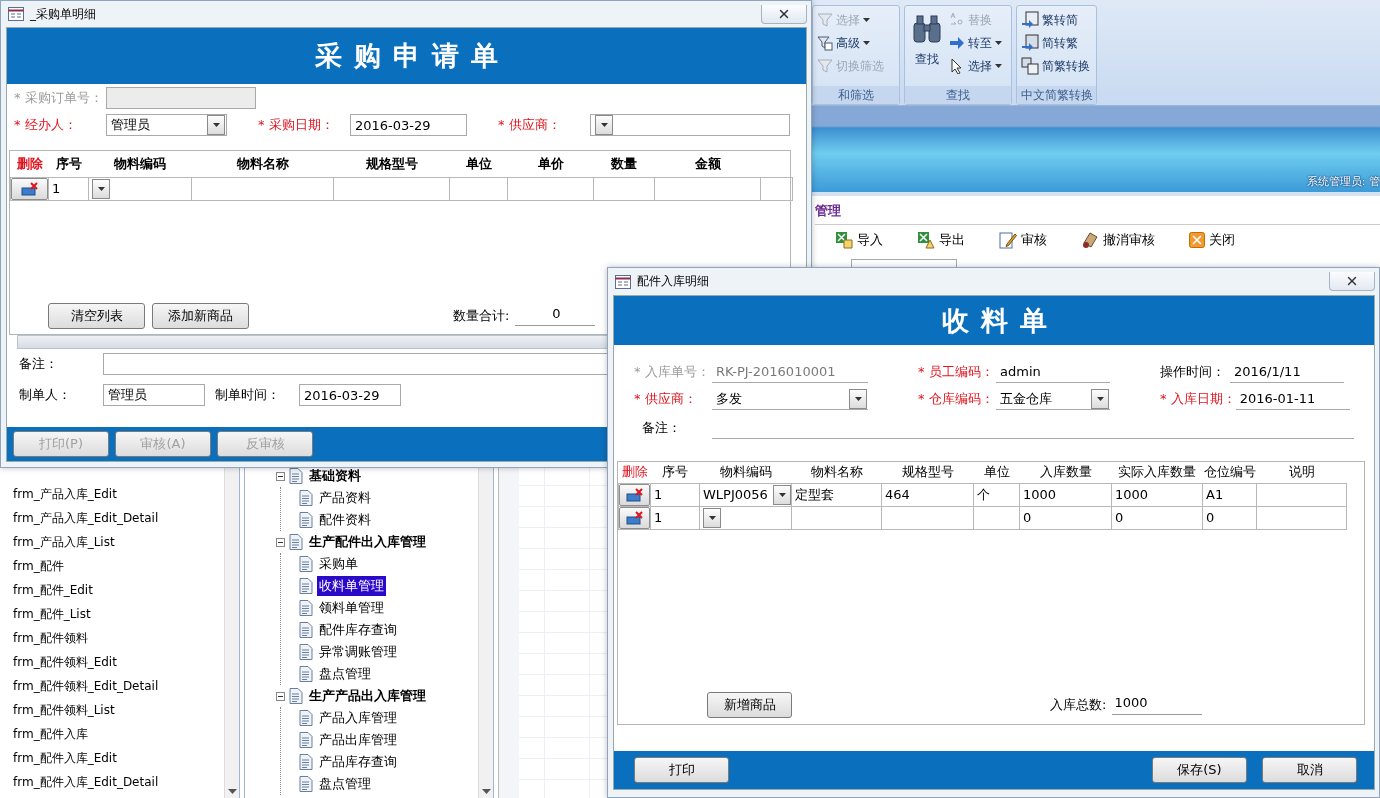 This screenshot has height=798, width=1380. I want to click on combo-box: WLPJ0056, so click(745, 494).